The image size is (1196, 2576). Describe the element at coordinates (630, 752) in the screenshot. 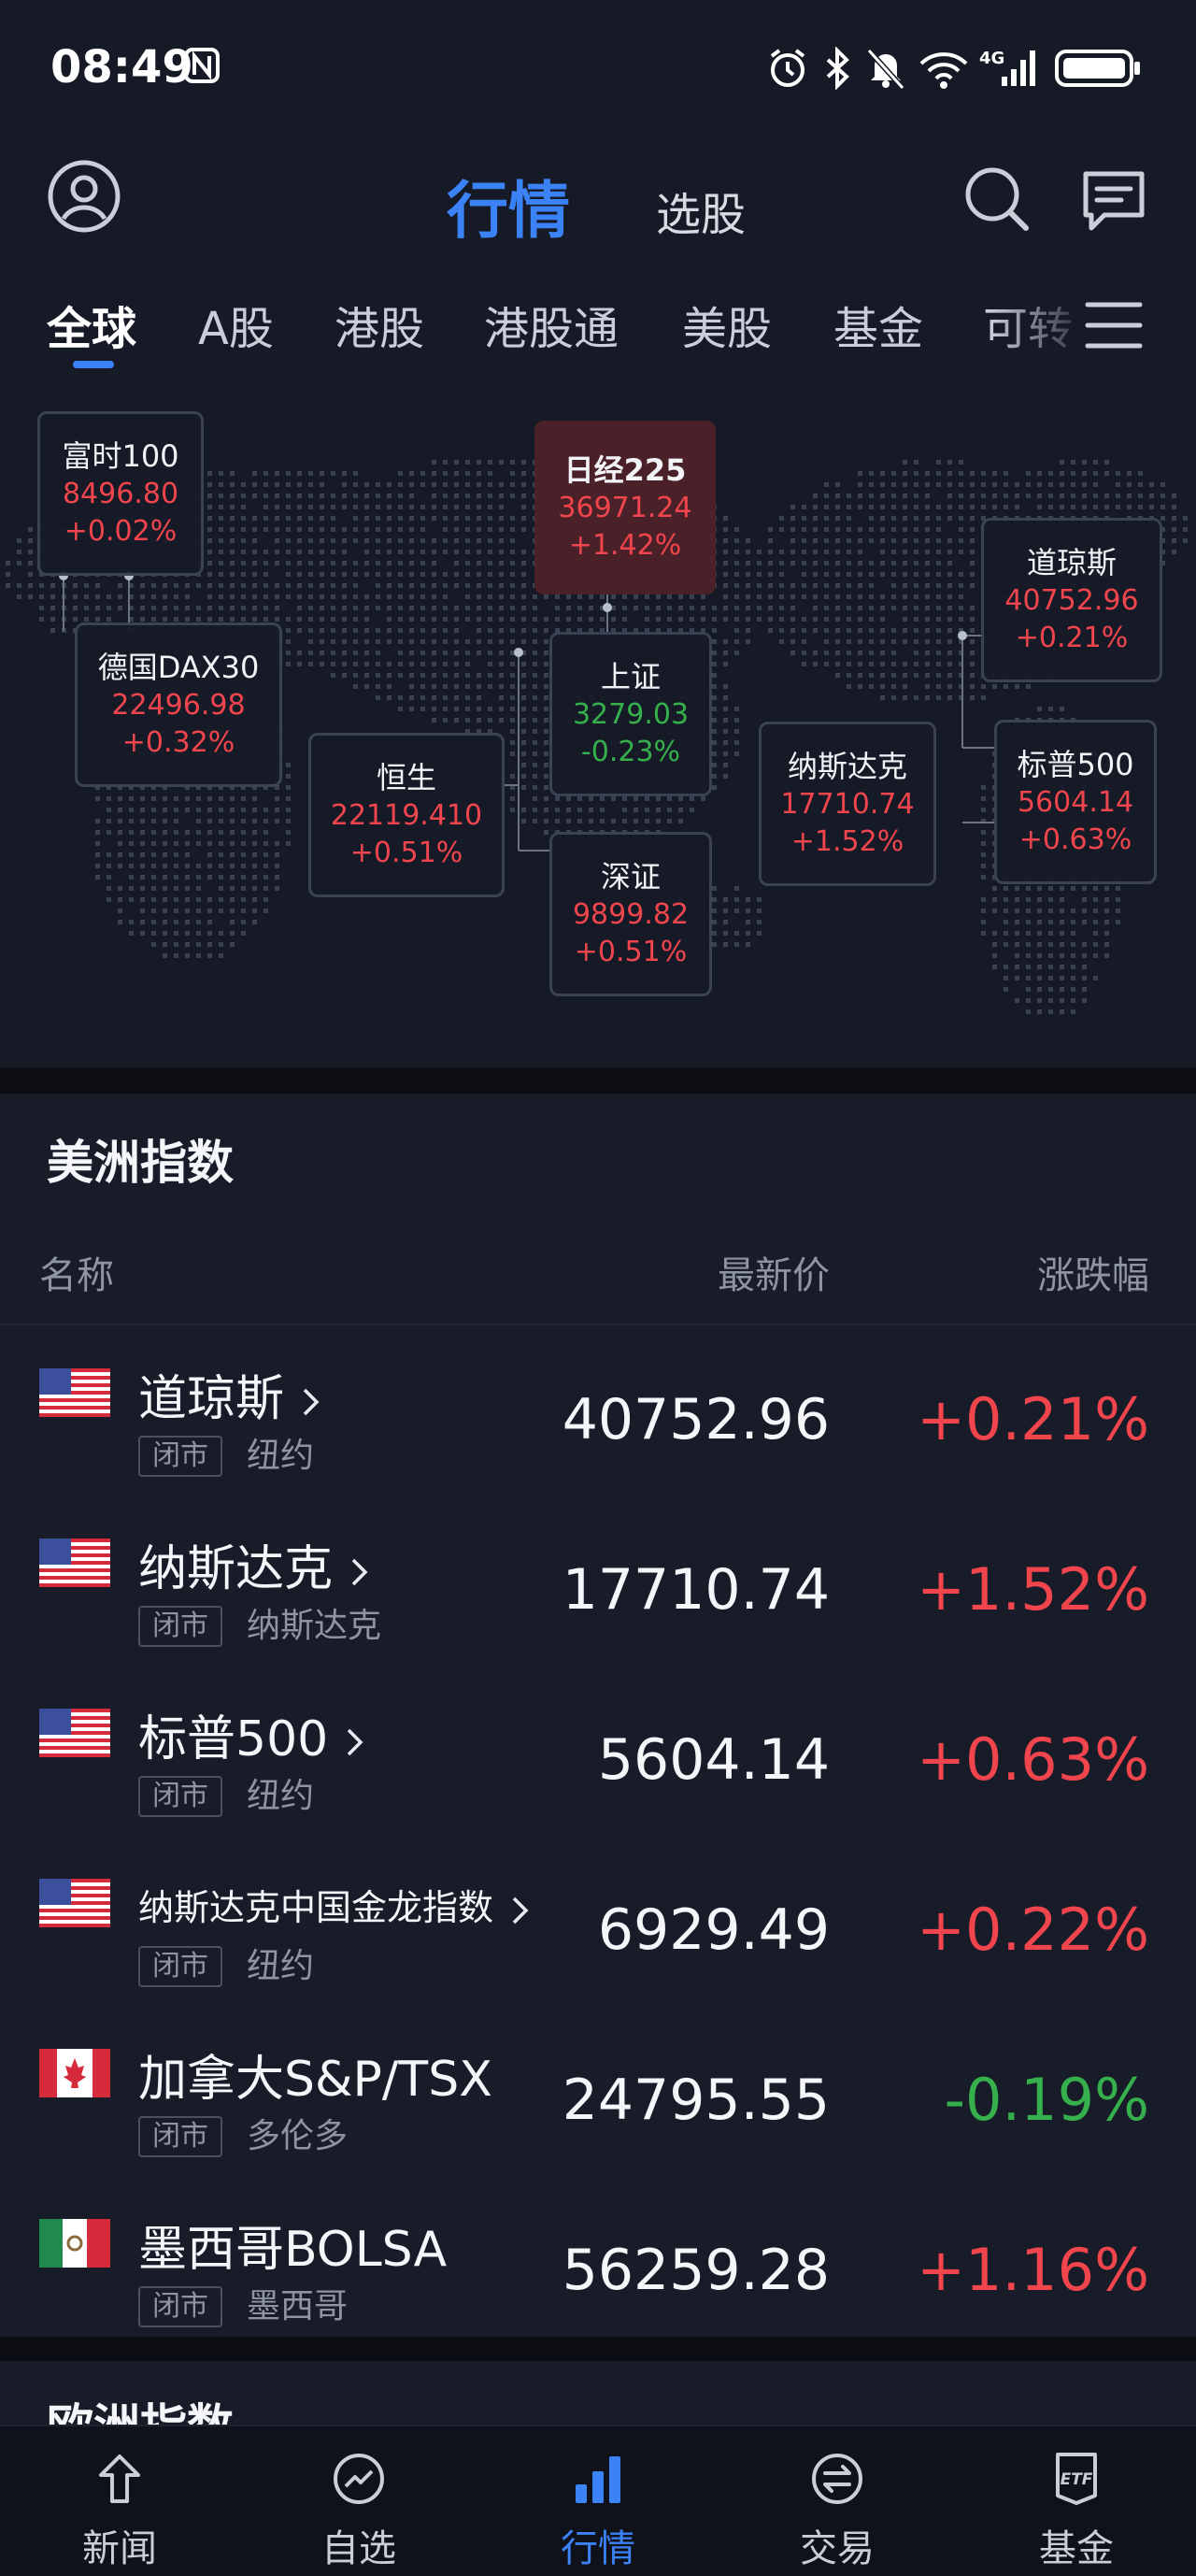

I see `map-card-change: -0.23%` at that location.